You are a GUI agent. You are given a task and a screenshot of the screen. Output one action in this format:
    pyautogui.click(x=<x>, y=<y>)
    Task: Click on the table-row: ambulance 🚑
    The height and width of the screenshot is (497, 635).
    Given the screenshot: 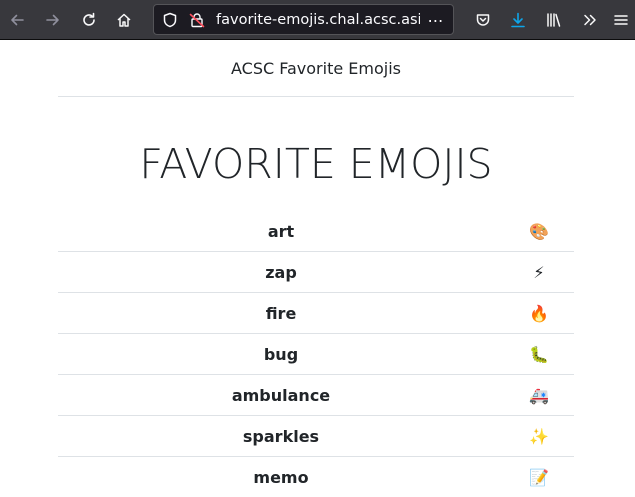 What is the action you would take?
    pyautogui.click(x=316, y=395)
    